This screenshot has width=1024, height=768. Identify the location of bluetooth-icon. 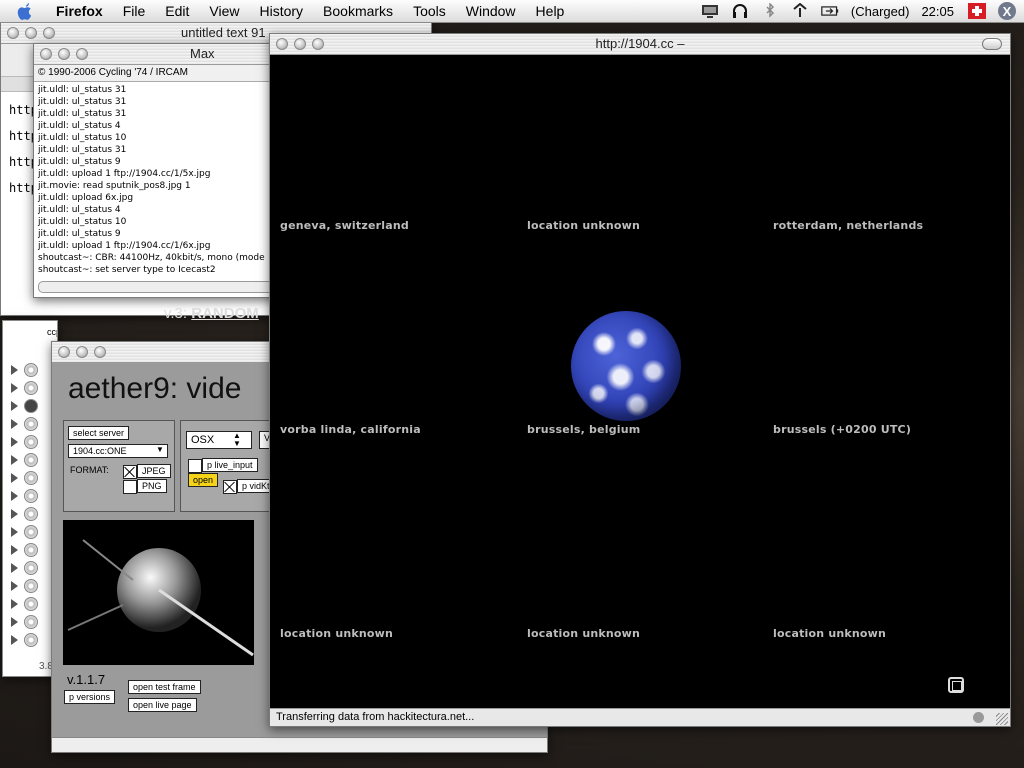
(770, 11).